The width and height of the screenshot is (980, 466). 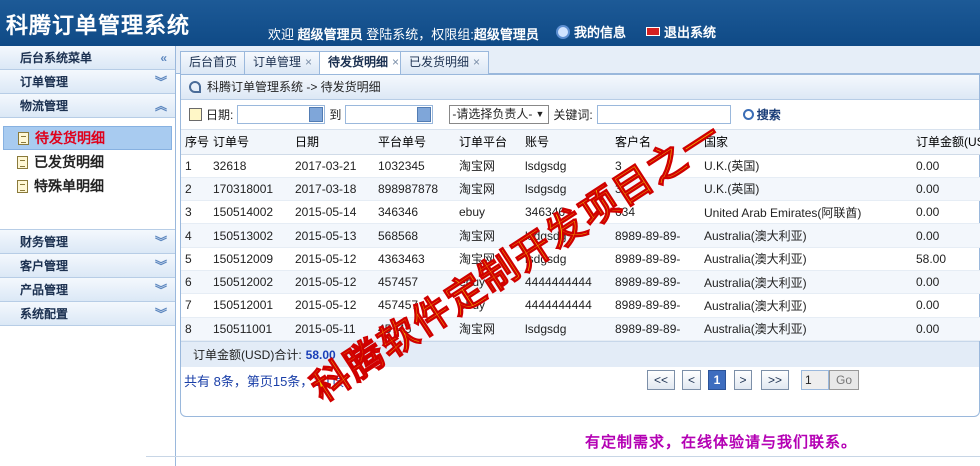 What do you see at coordinates (761, 114) in the screenshot?
I see `search-button: 搜索` at bounding box center [761, 114].